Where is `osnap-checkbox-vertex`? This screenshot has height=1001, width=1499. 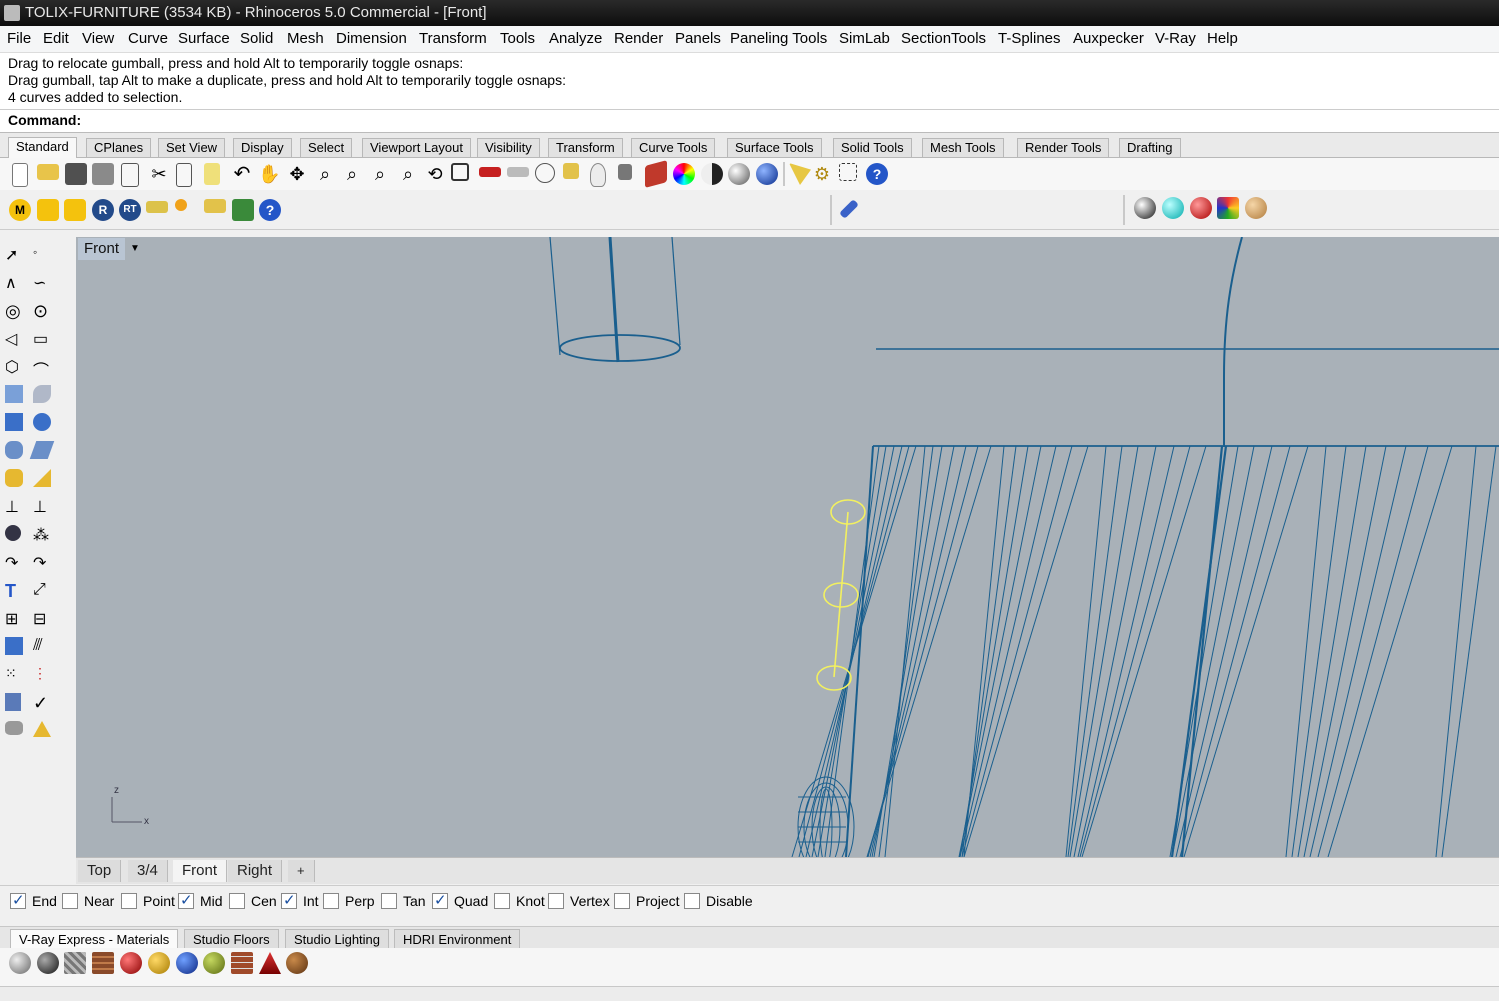
osnap-checkbox-vertex is located at coordinates (556, 901).